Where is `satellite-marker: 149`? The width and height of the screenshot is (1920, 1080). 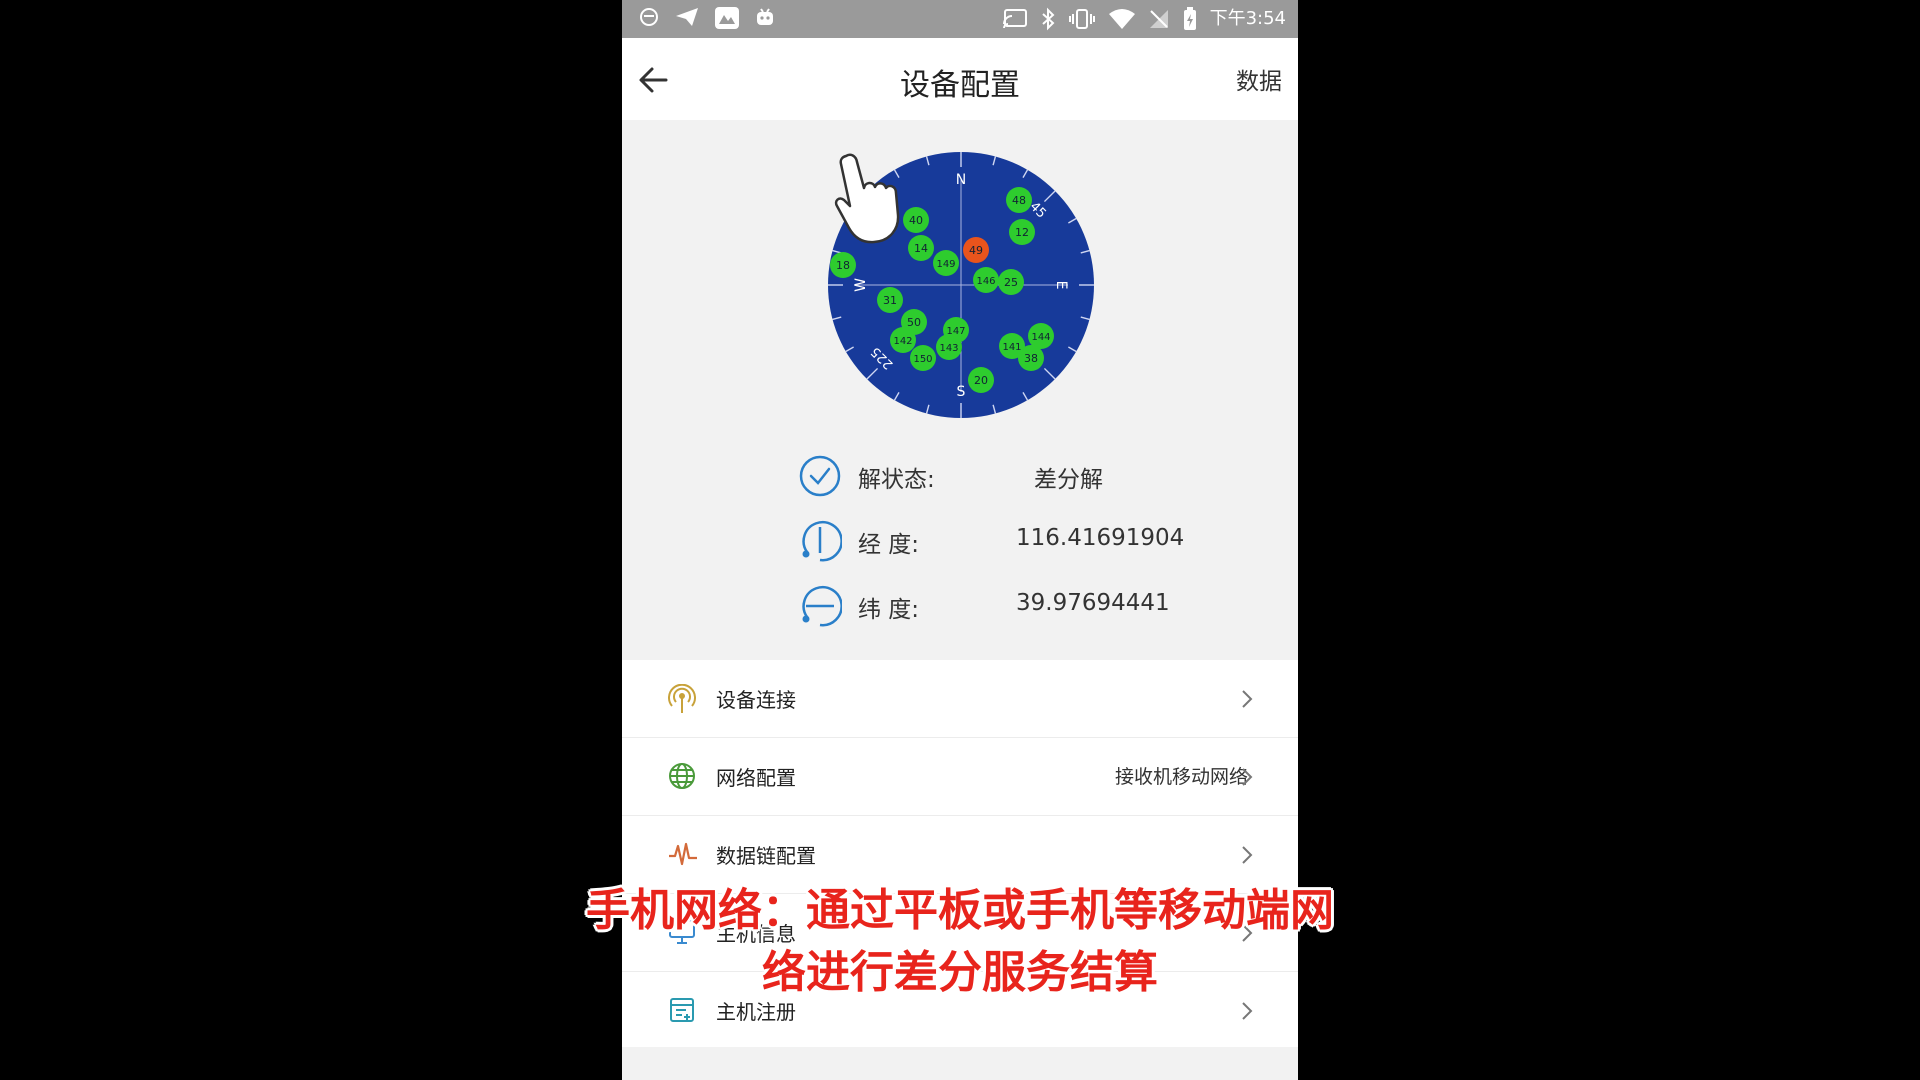 satellite-marker: 149 is located at coordinates (946, 263).